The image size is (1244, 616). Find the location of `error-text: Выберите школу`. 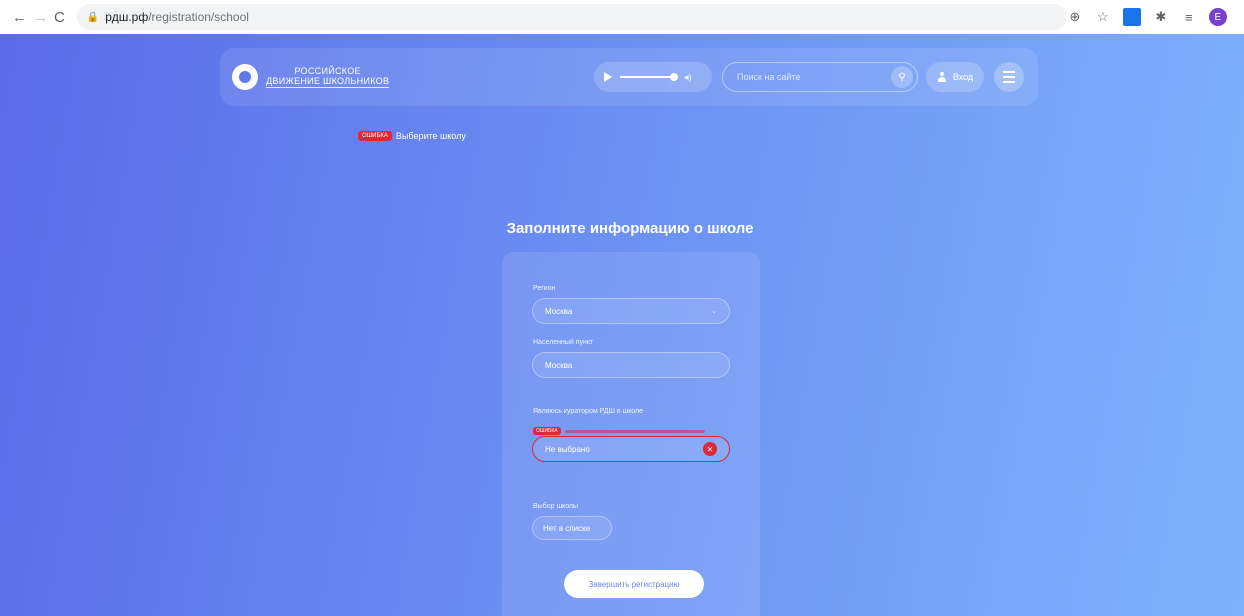

error-text: Выберите школу is located at coordinates (430, 136).